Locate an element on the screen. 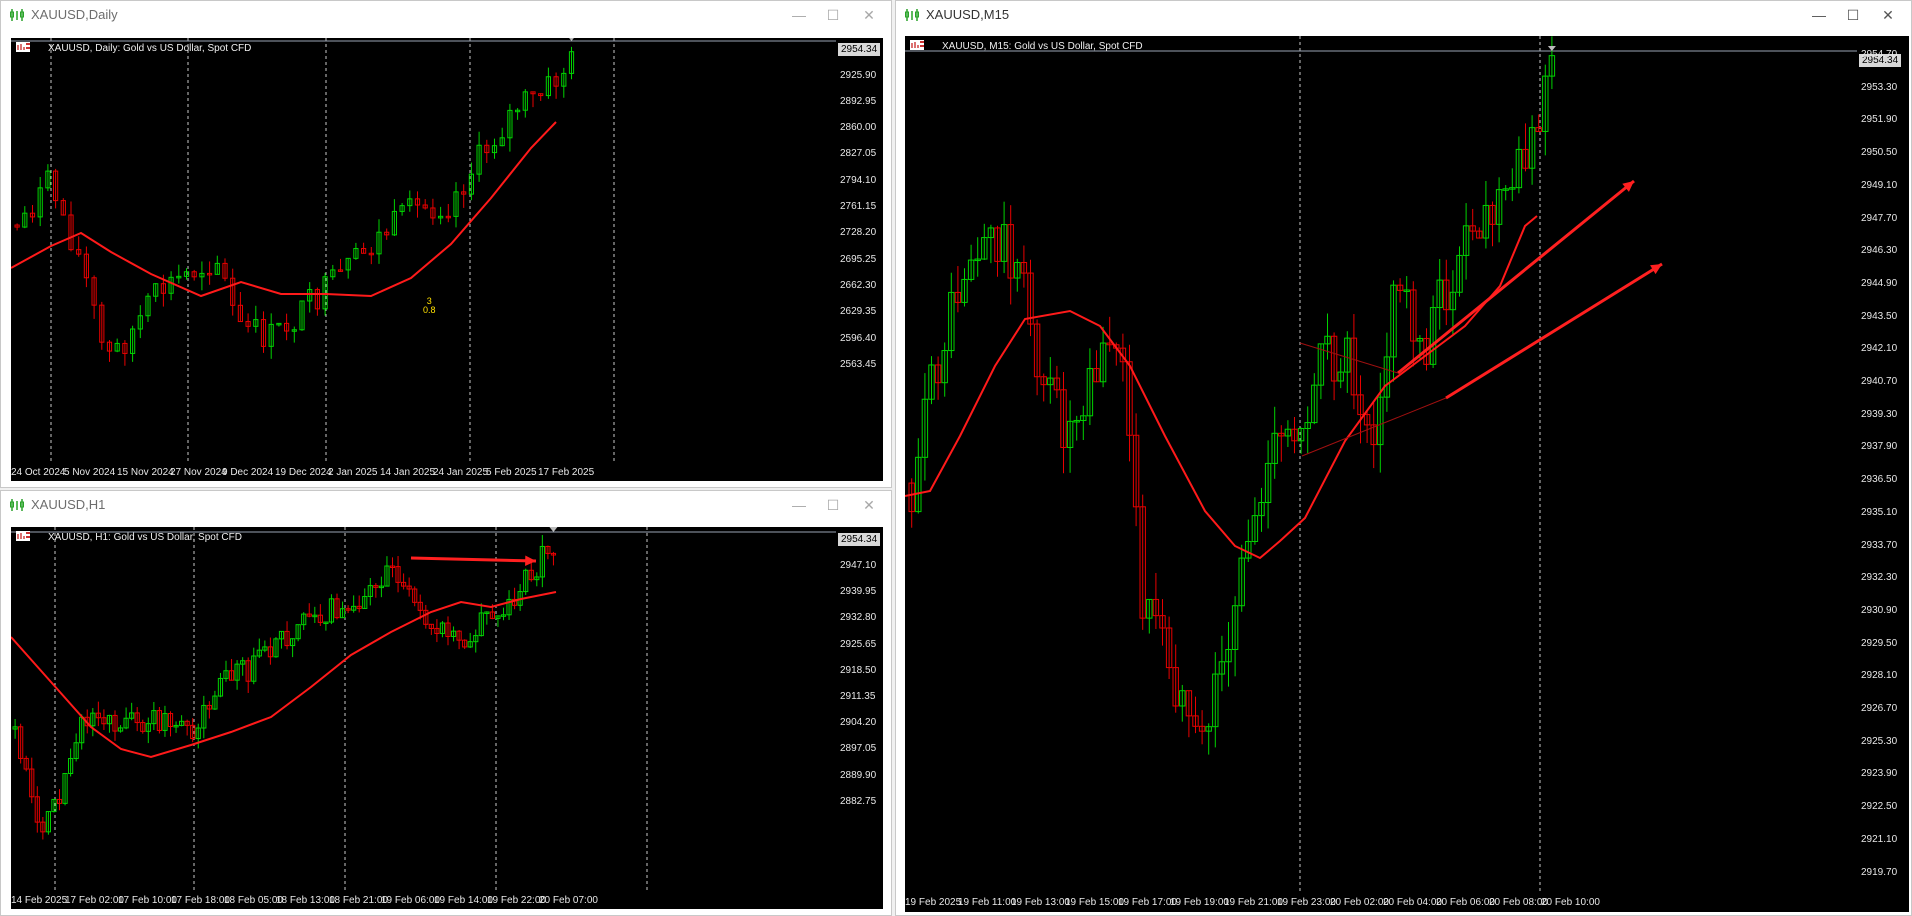 The width and height of the screenshot is (1912, 916). time-scale-label: 17 Feb 10:00 is located at coordinates (147, 900).